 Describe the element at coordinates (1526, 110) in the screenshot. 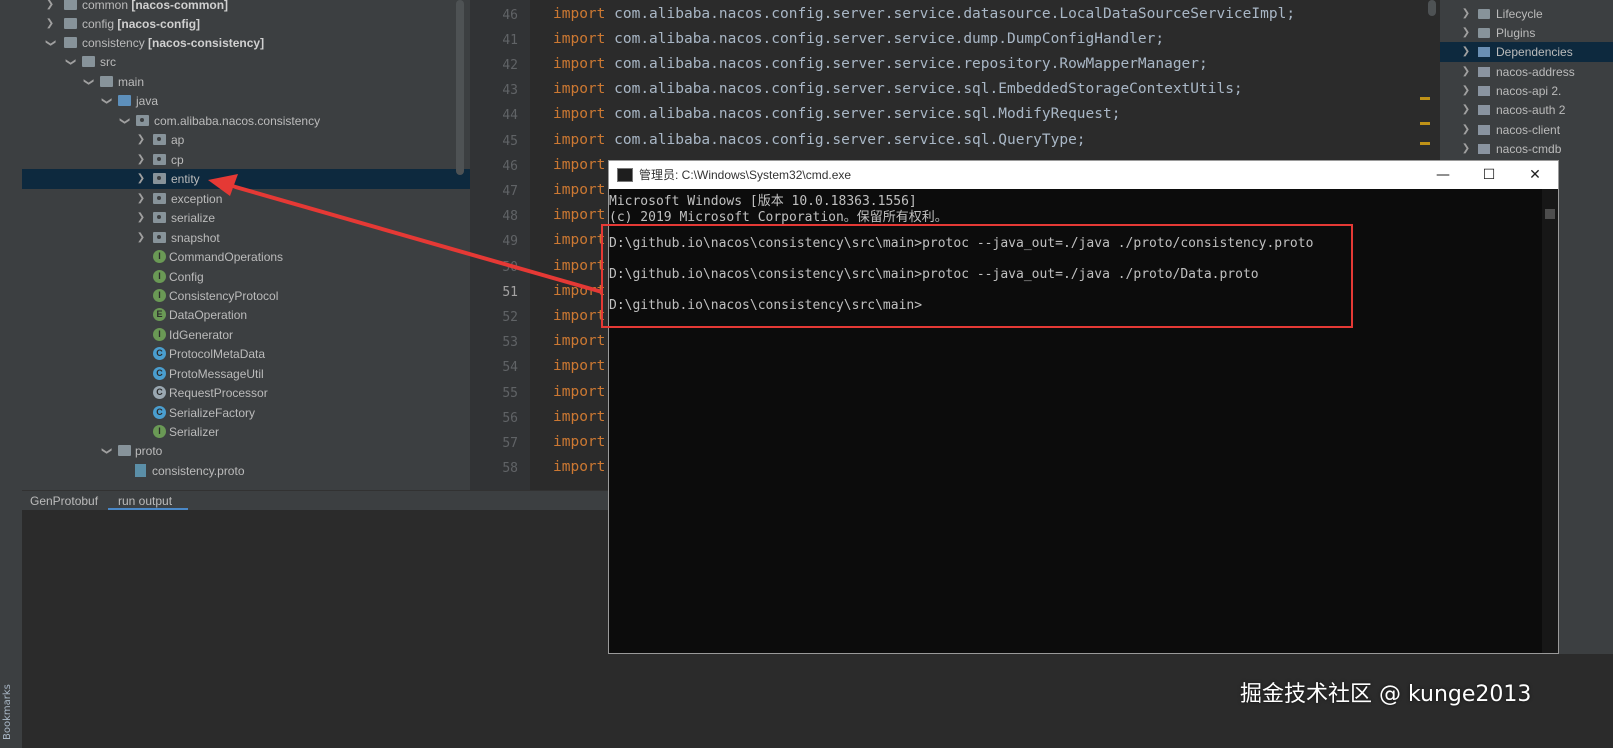

I see `maven-row: ❯ nacos-auth 2` at that location.